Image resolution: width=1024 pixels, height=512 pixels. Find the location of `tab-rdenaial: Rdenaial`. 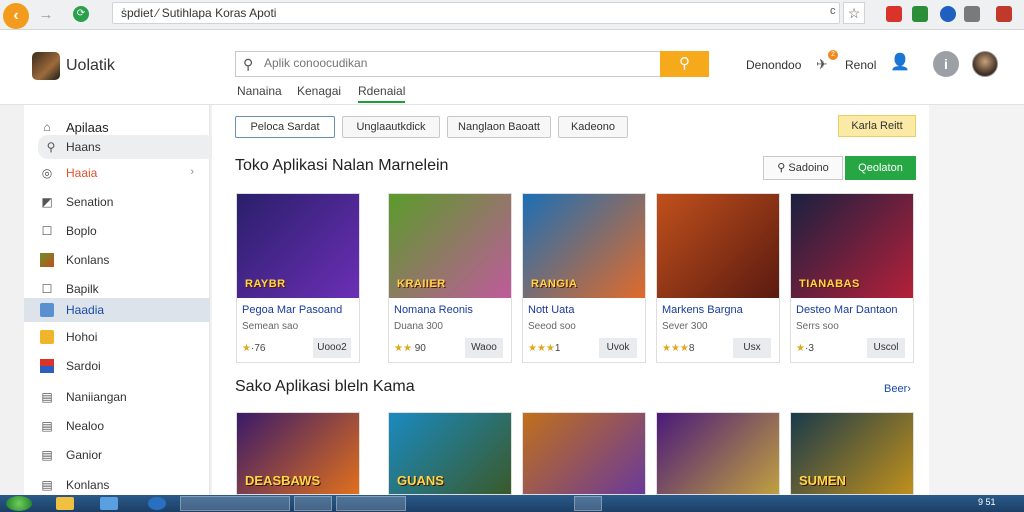

tab-rdenaial: Rdenaial is located at coordinates (382, 93).